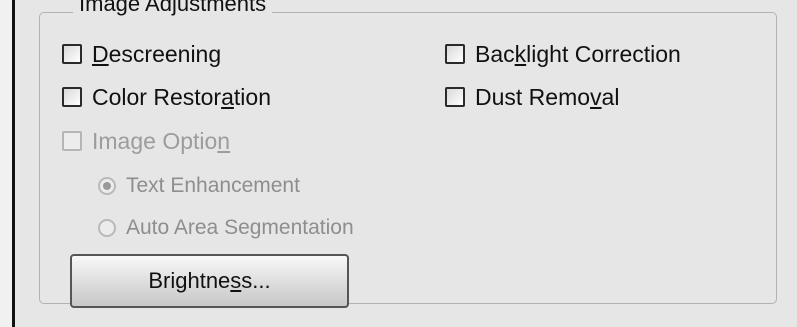 Image resolution: width=797 pixels, height=327 pixels. What do you see at coordinates (240, 227) in the screenshot?
I see `radio-label: Auto Area Segmentation` at bounding box center [240, 227].